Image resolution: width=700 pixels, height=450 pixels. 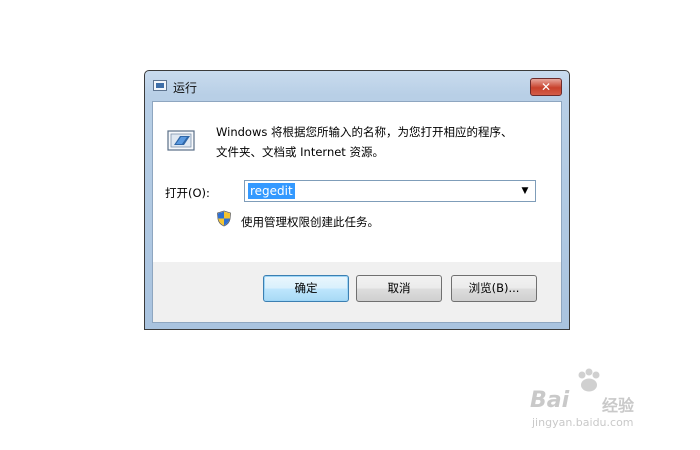 I want to click on open-label: 打开(O):, so click(x=187, y=193).